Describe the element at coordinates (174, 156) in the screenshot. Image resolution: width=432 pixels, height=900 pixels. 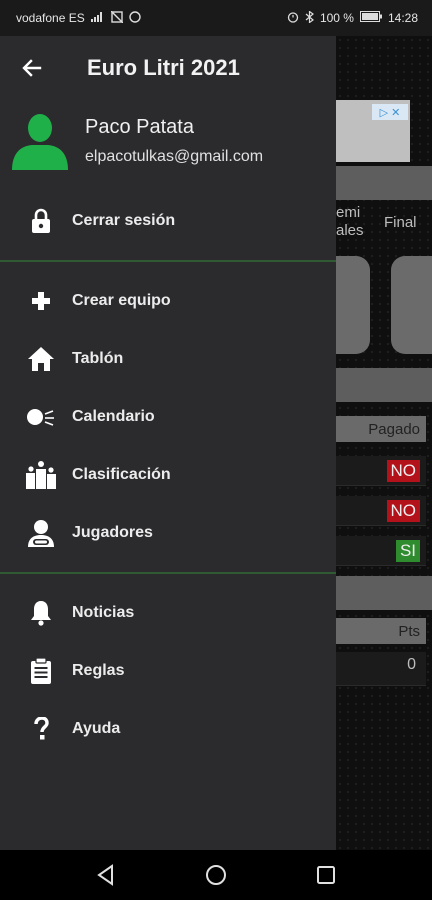
I see `user-email: elpacotulkas@gmail.com` at that location.